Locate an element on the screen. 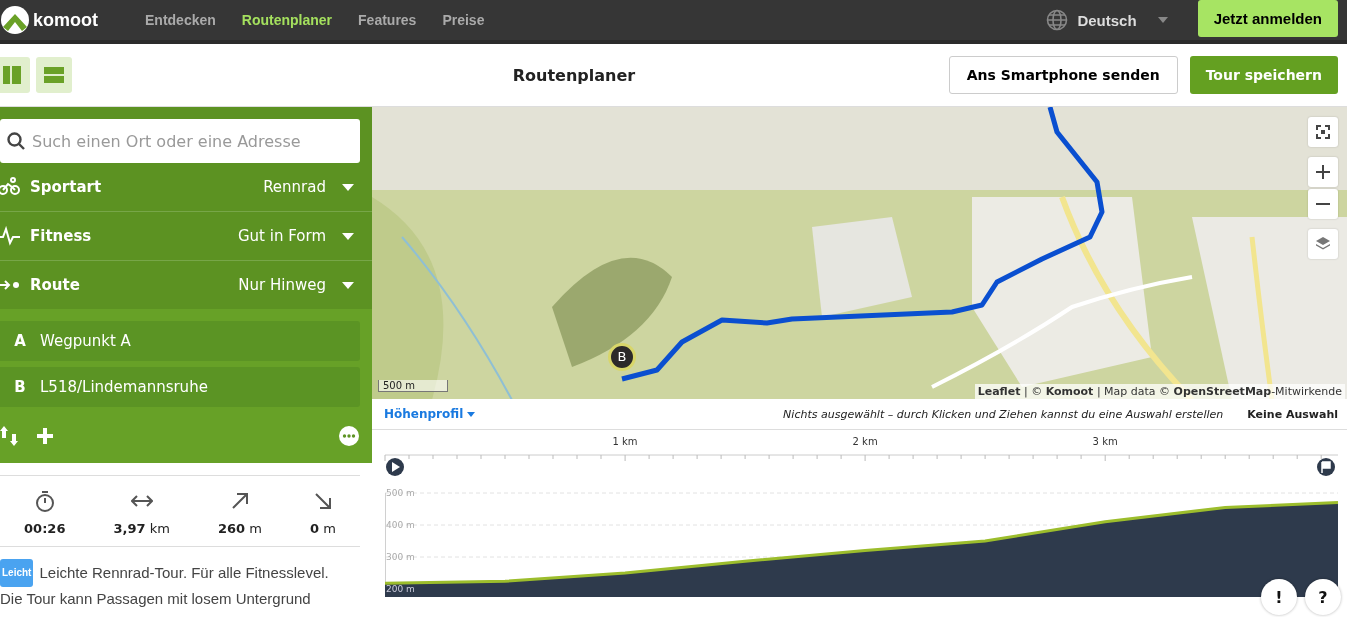 This screenshot has height=617, width=1347. difficulty-badge: Leicht is located at coordinates (17, 573).